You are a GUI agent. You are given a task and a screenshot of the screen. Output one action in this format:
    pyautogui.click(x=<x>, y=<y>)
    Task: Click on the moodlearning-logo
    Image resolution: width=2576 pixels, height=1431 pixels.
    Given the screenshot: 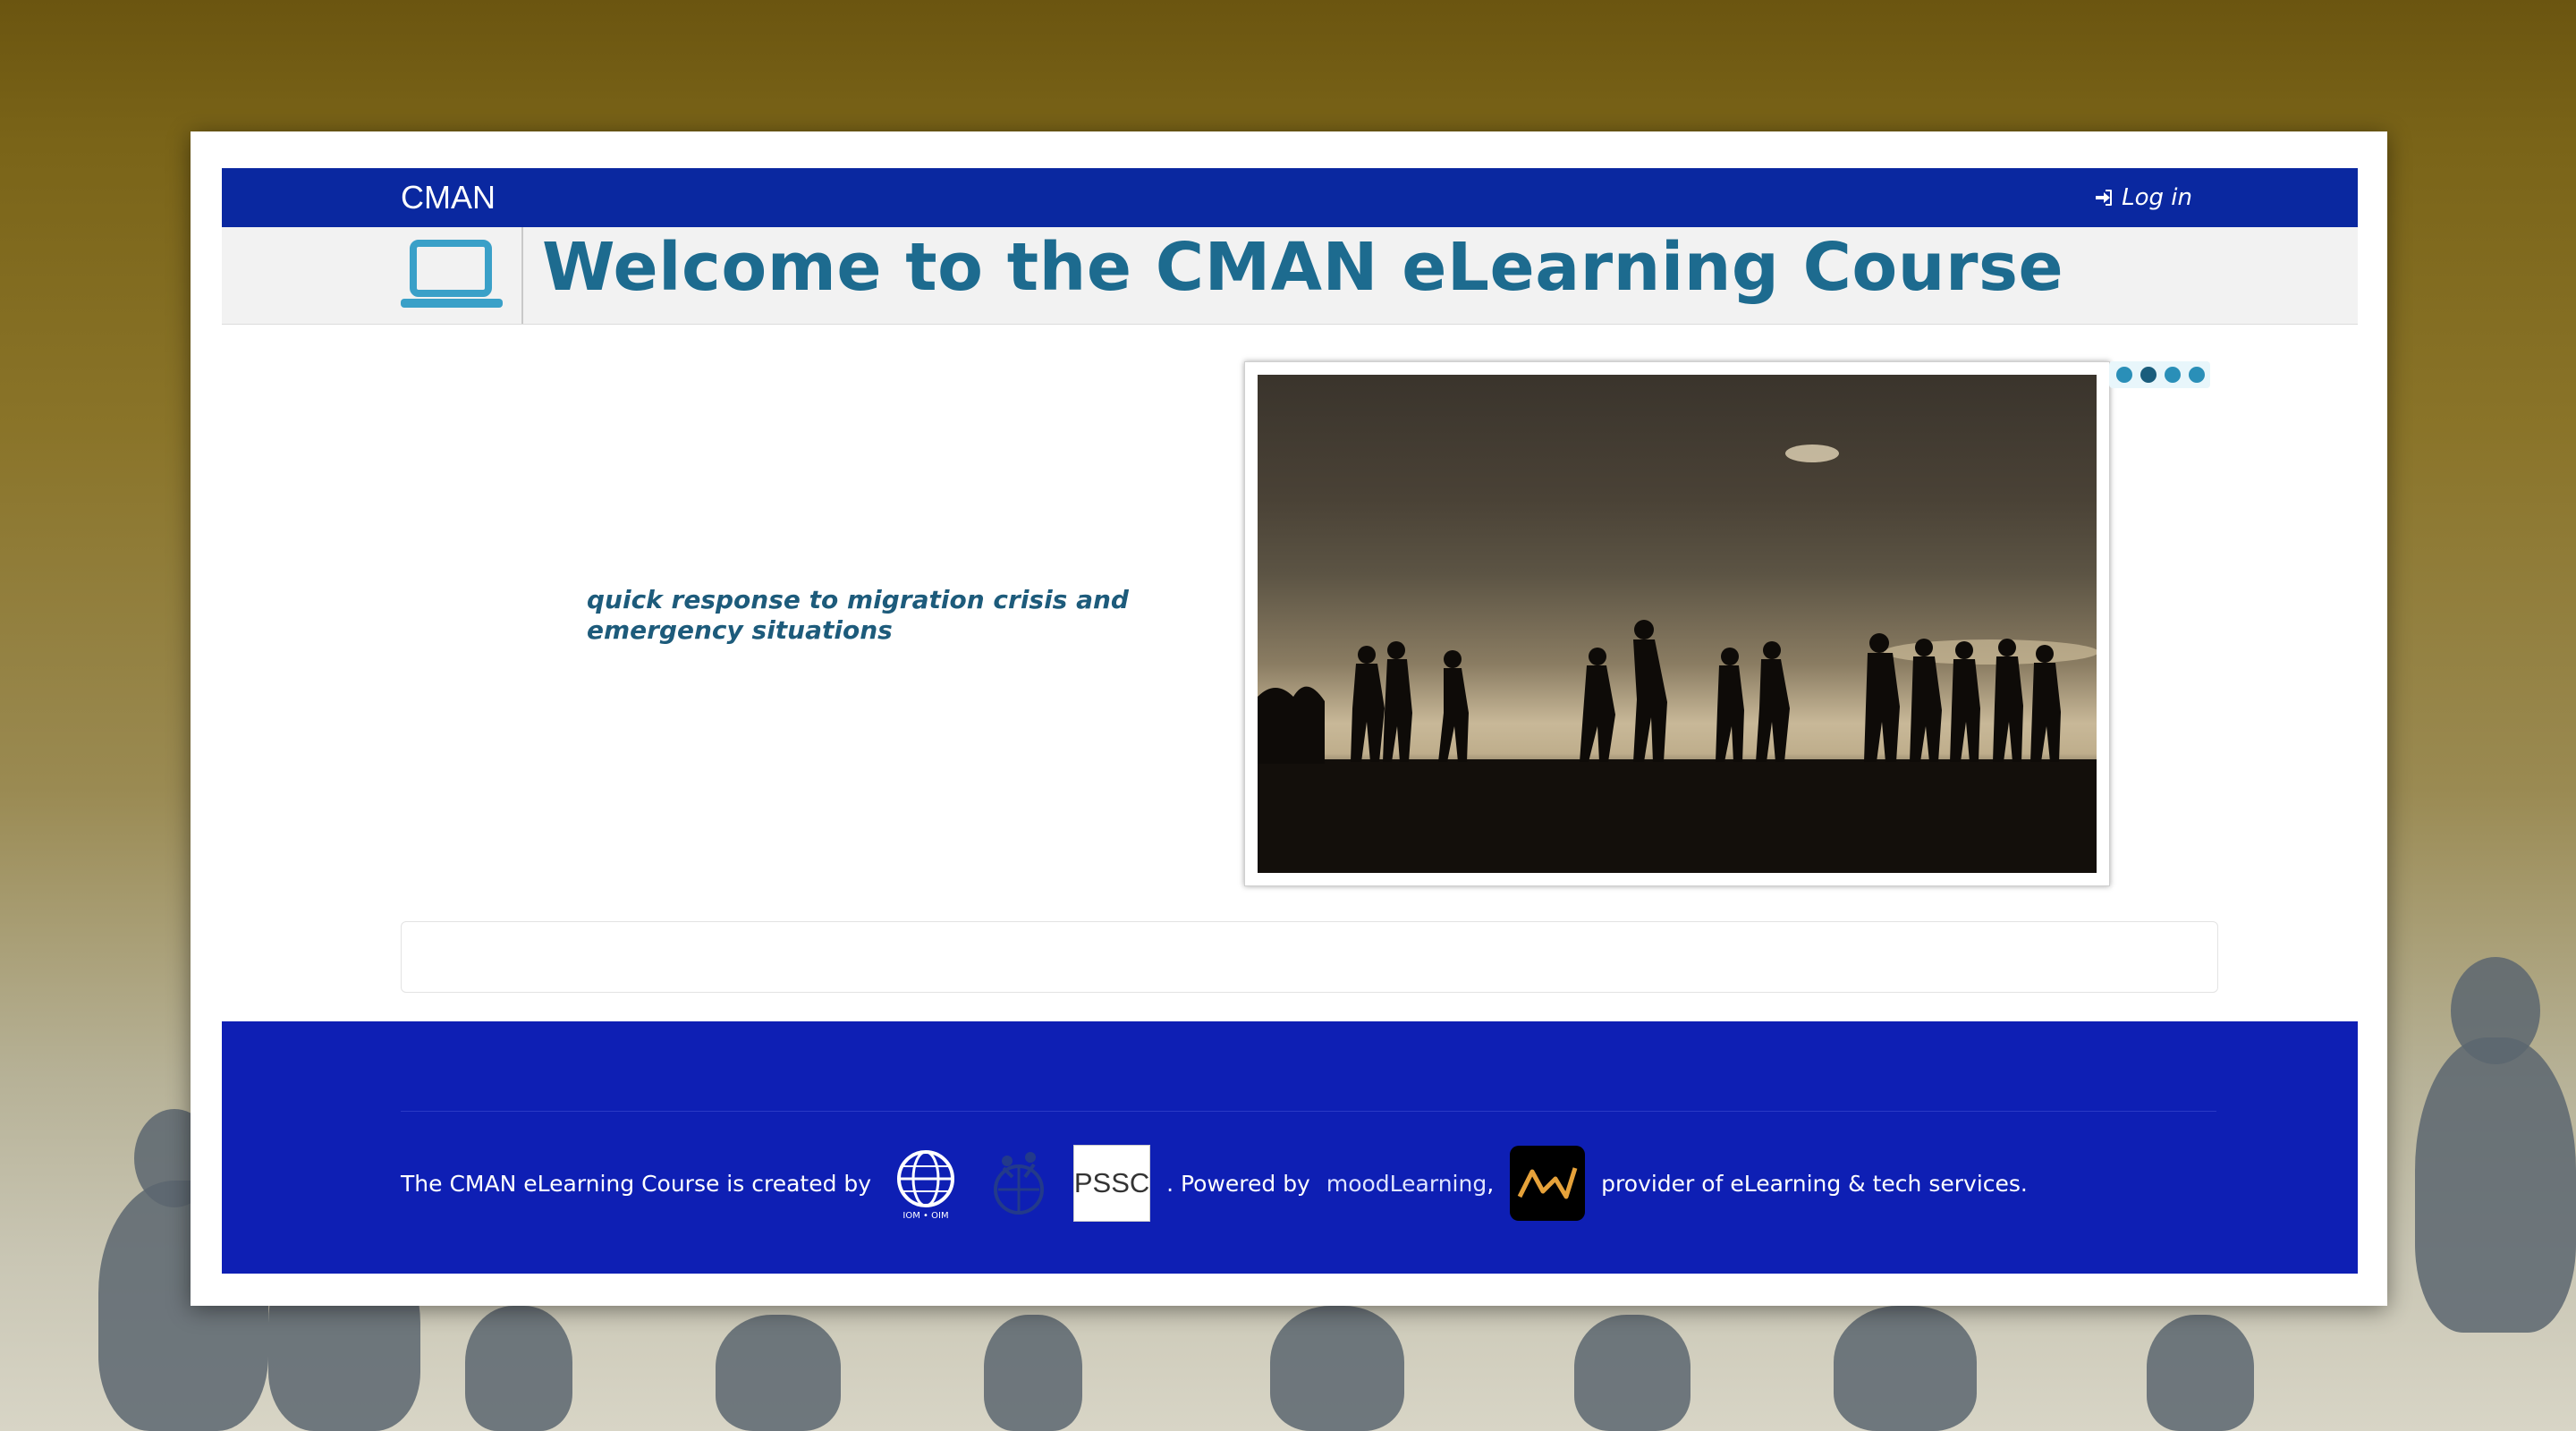 What is the action you would take?
    pyautogui.click(x=1548, y=1183)
    